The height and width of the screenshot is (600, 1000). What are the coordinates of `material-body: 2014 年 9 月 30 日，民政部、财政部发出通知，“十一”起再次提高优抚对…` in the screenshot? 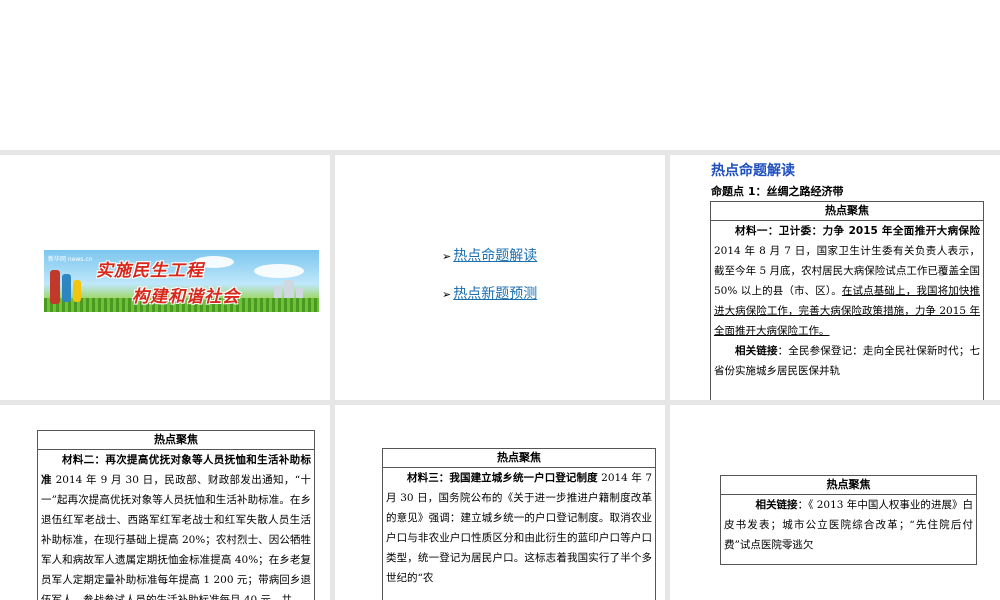 It's located at (176, 537).